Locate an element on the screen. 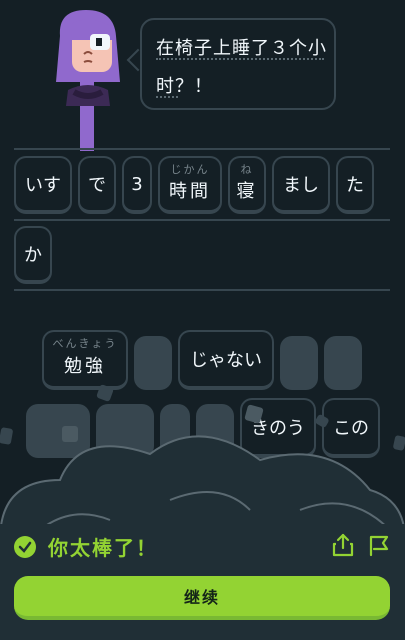 The image size is (405, 640). tile-label: か is located at coordinates (33, 255).